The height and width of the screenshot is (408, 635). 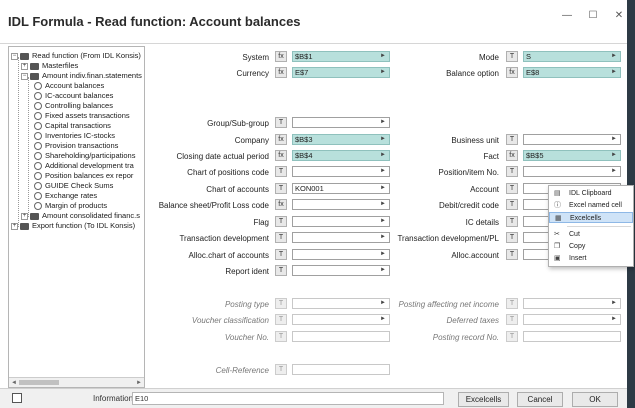 What do you see at coordinates (341, 139) in the screenshot?
I see `company-field: $B$3 ►` at bounding box center [341, 139].